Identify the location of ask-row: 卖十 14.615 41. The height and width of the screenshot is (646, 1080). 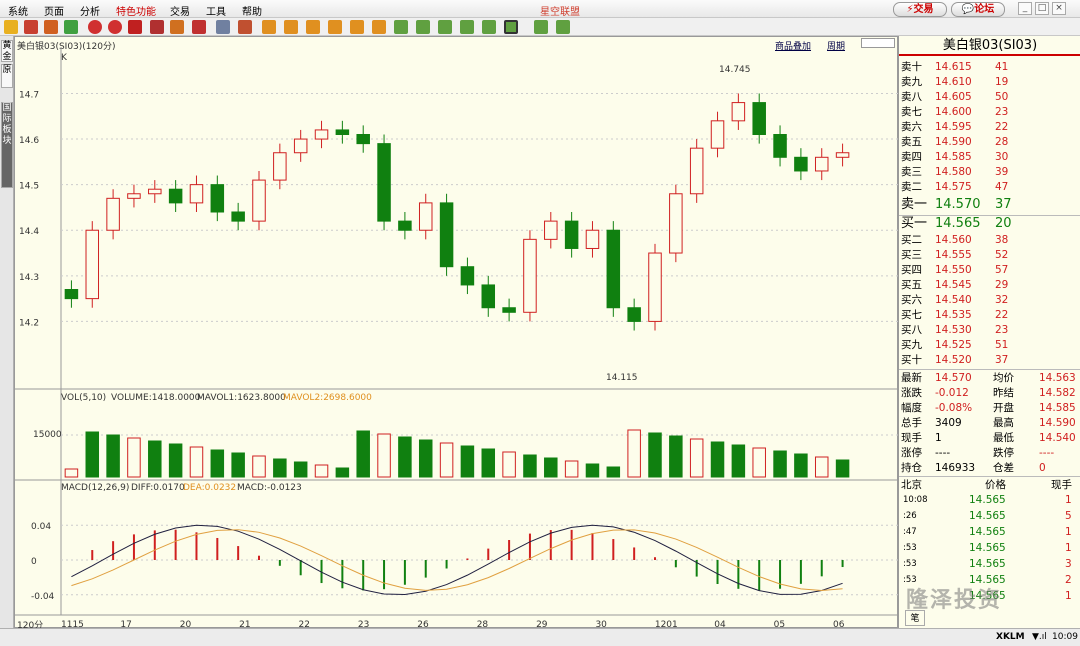
(989, 67).